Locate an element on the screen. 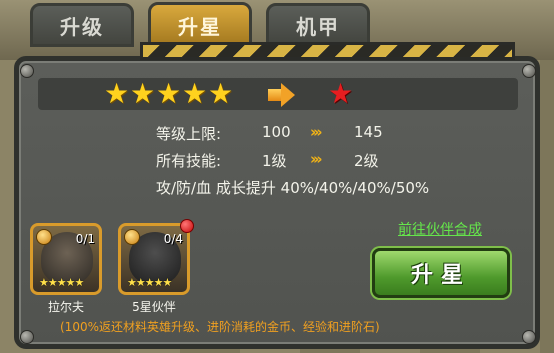 The width and height of the screenshot is (554, 353). next-star-icon: ★ is located at coordinates (341, 93).